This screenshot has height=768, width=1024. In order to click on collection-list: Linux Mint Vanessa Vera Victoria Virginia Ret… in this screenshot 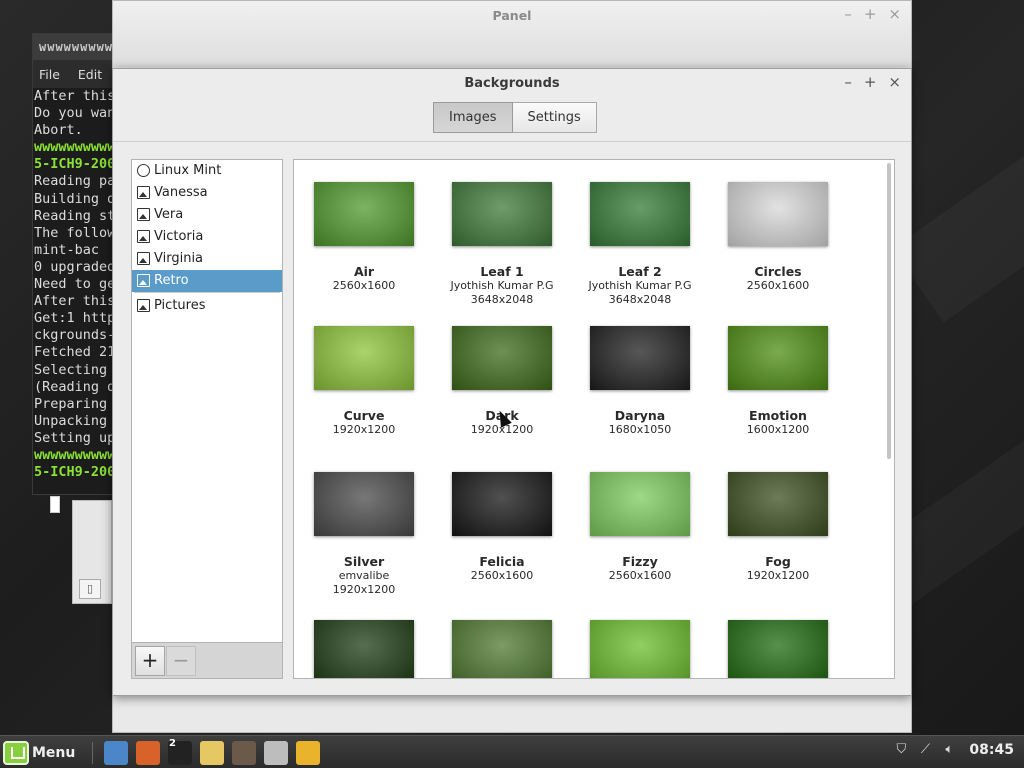, I will do `click(207, 226)`.